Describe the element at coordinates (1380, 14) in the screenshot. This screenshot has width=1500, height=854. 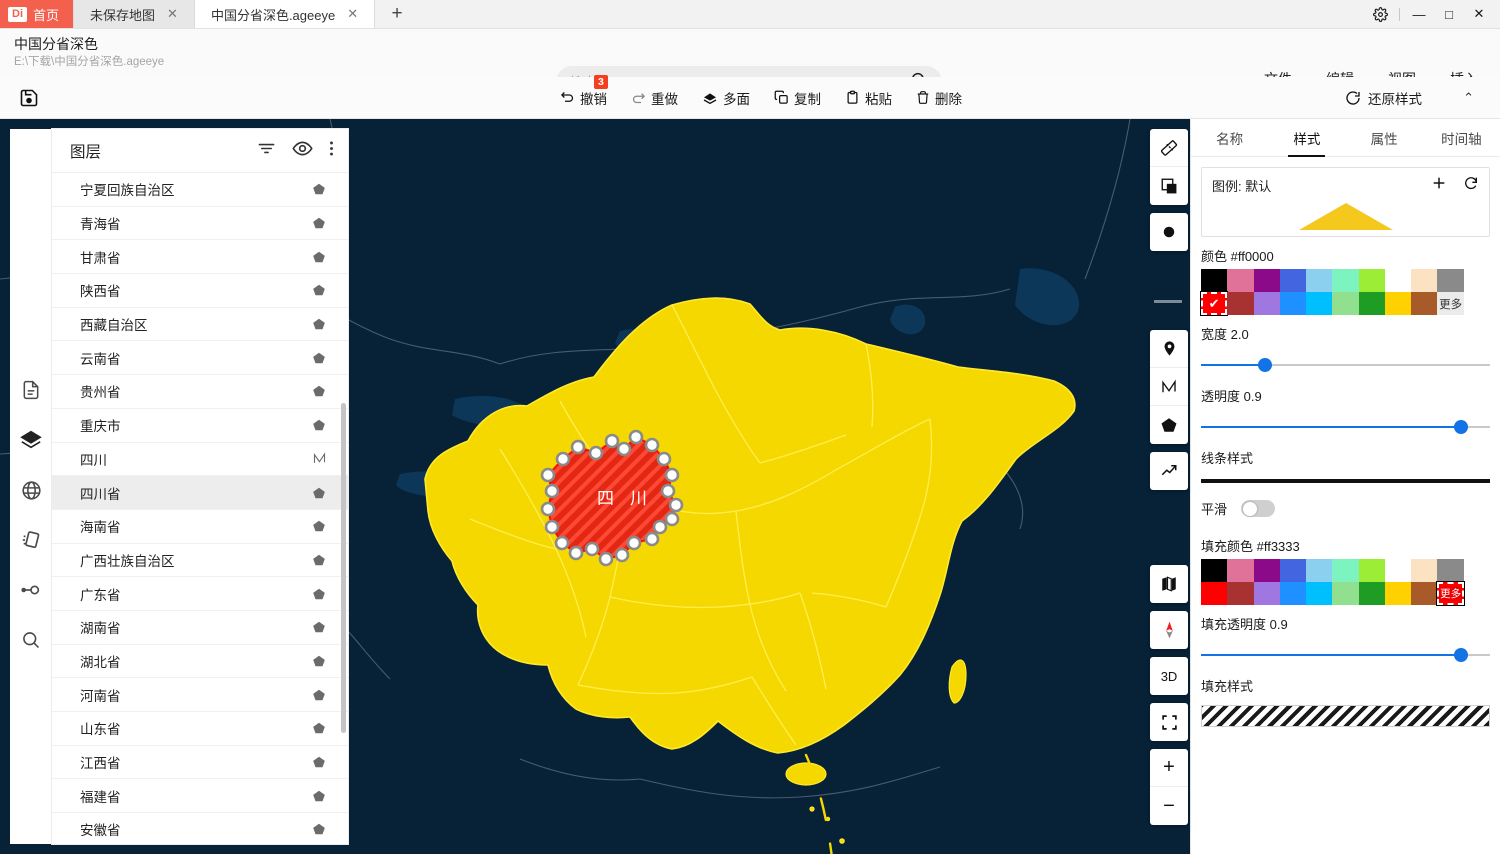
I see `gear-icon` at that location.